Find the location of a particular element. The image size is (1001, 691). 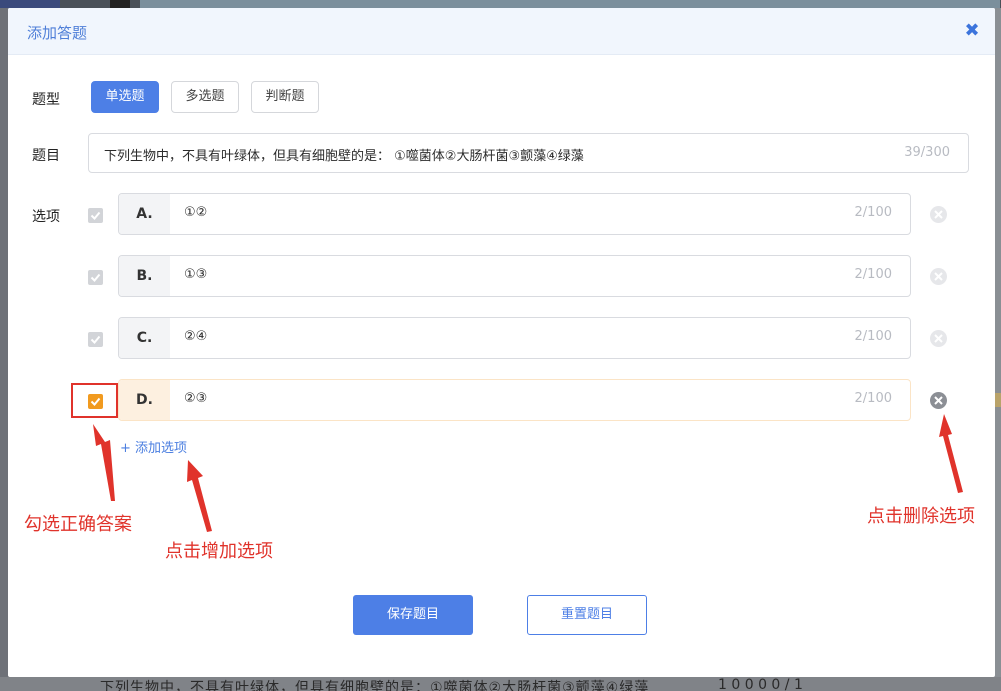

dialog-title: 添加答题 is located at coordinates (57, 33).